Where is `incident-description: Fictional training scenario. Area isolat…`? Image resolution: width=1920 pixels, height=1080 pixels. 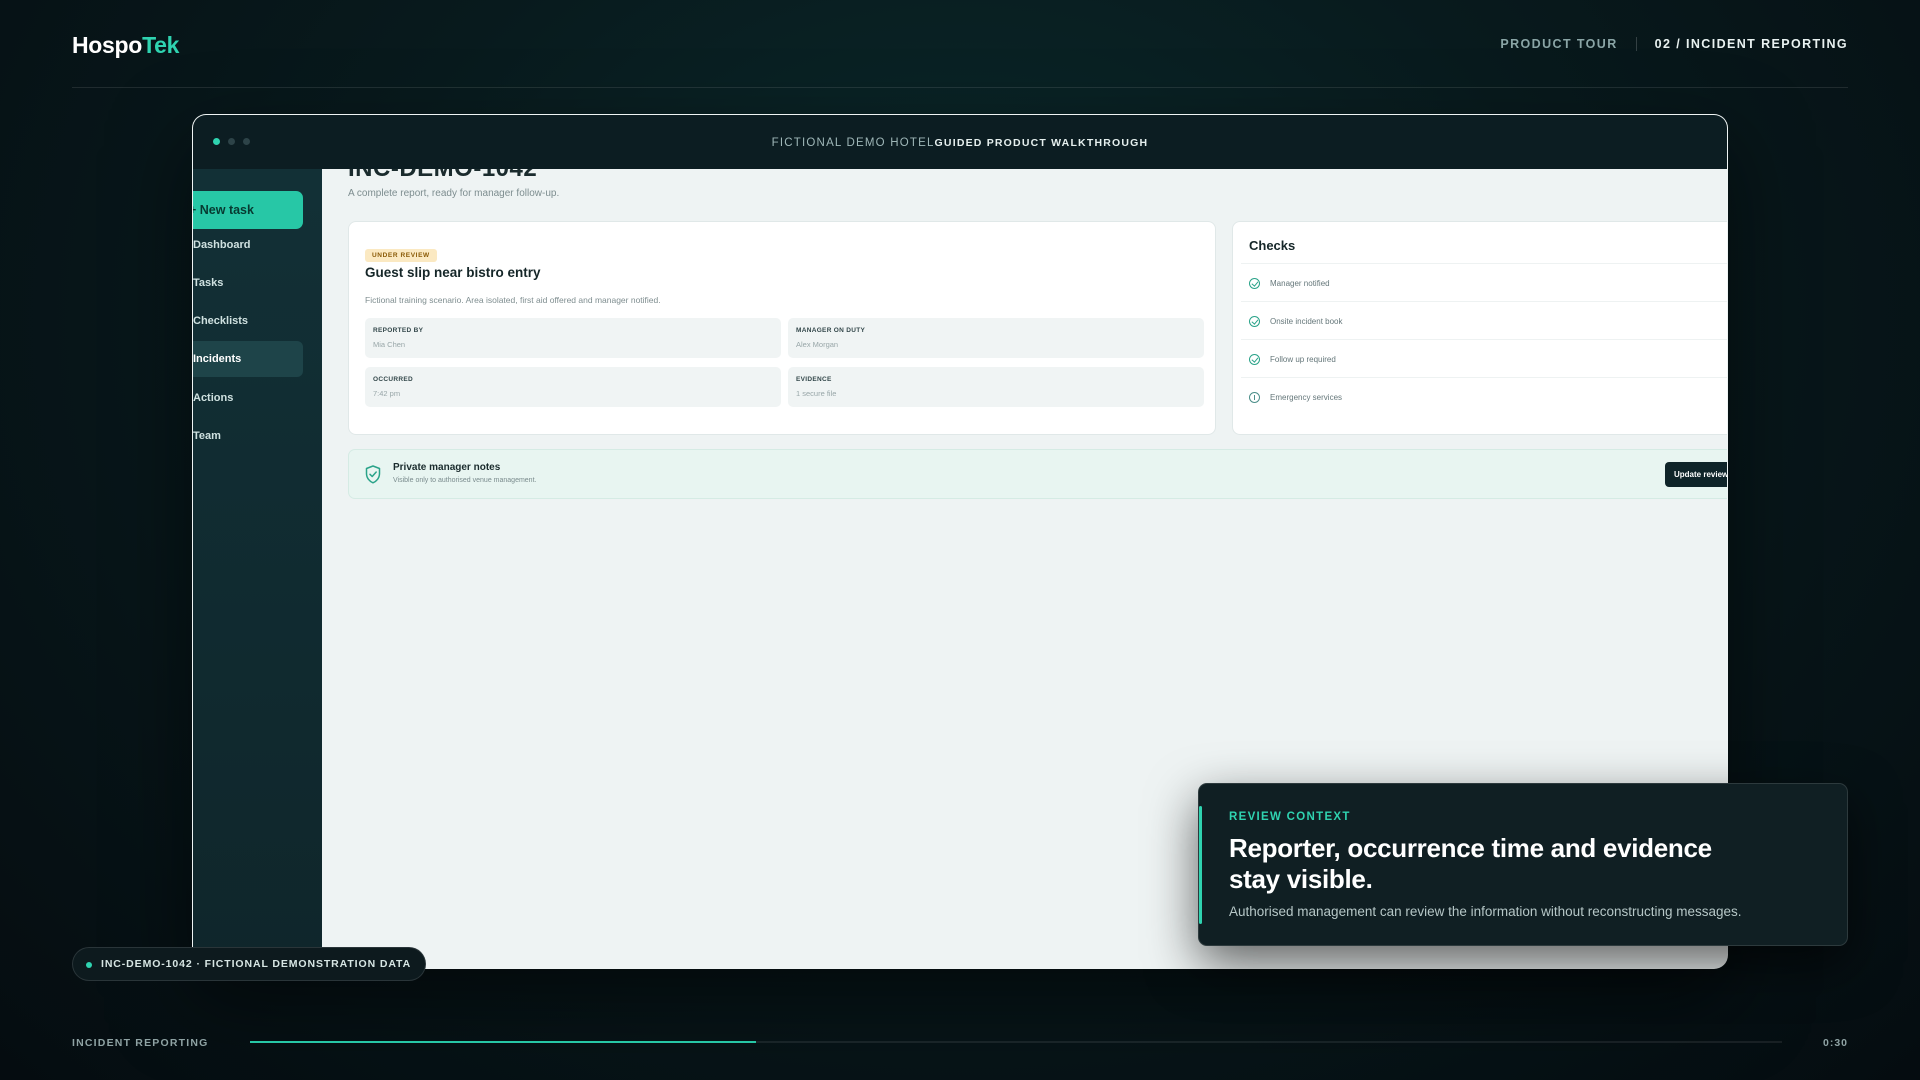 incident-description: Fictional training scenario. Area isolat… is located at coordinates (513, 300).